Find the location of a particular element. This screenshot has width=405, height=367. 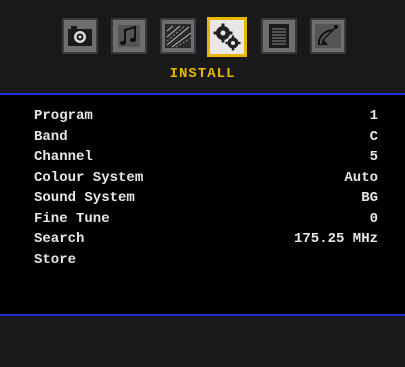

top-divider is located at coordinates (202, 94).